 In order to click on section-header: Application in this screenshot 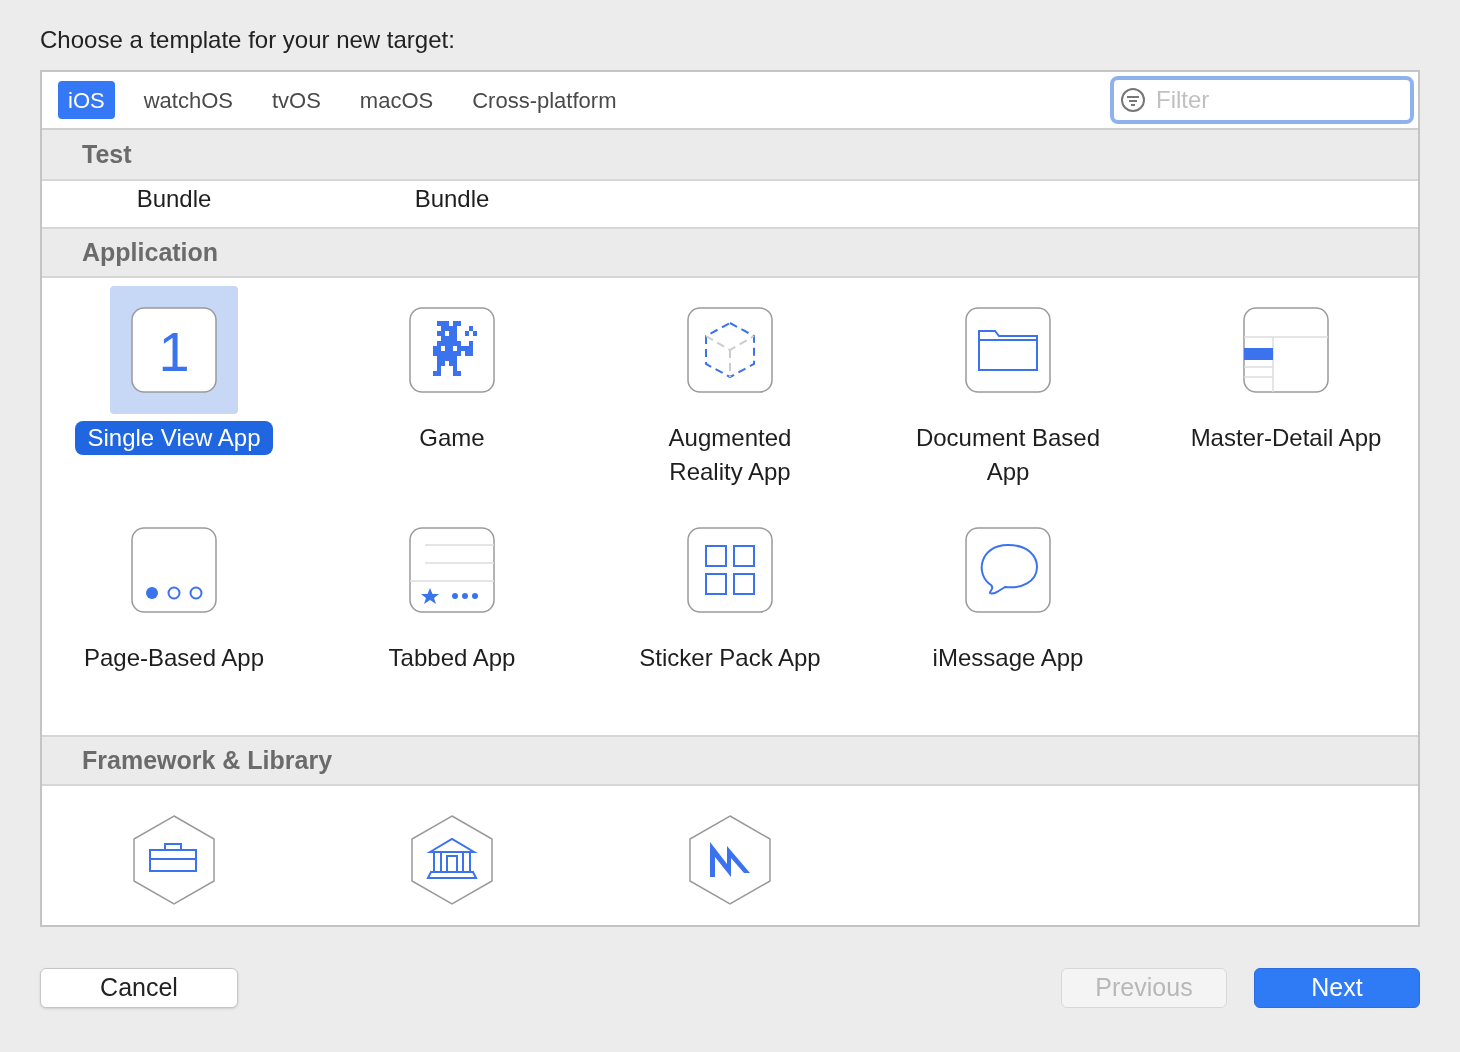, I will do `click(150, 252)`.